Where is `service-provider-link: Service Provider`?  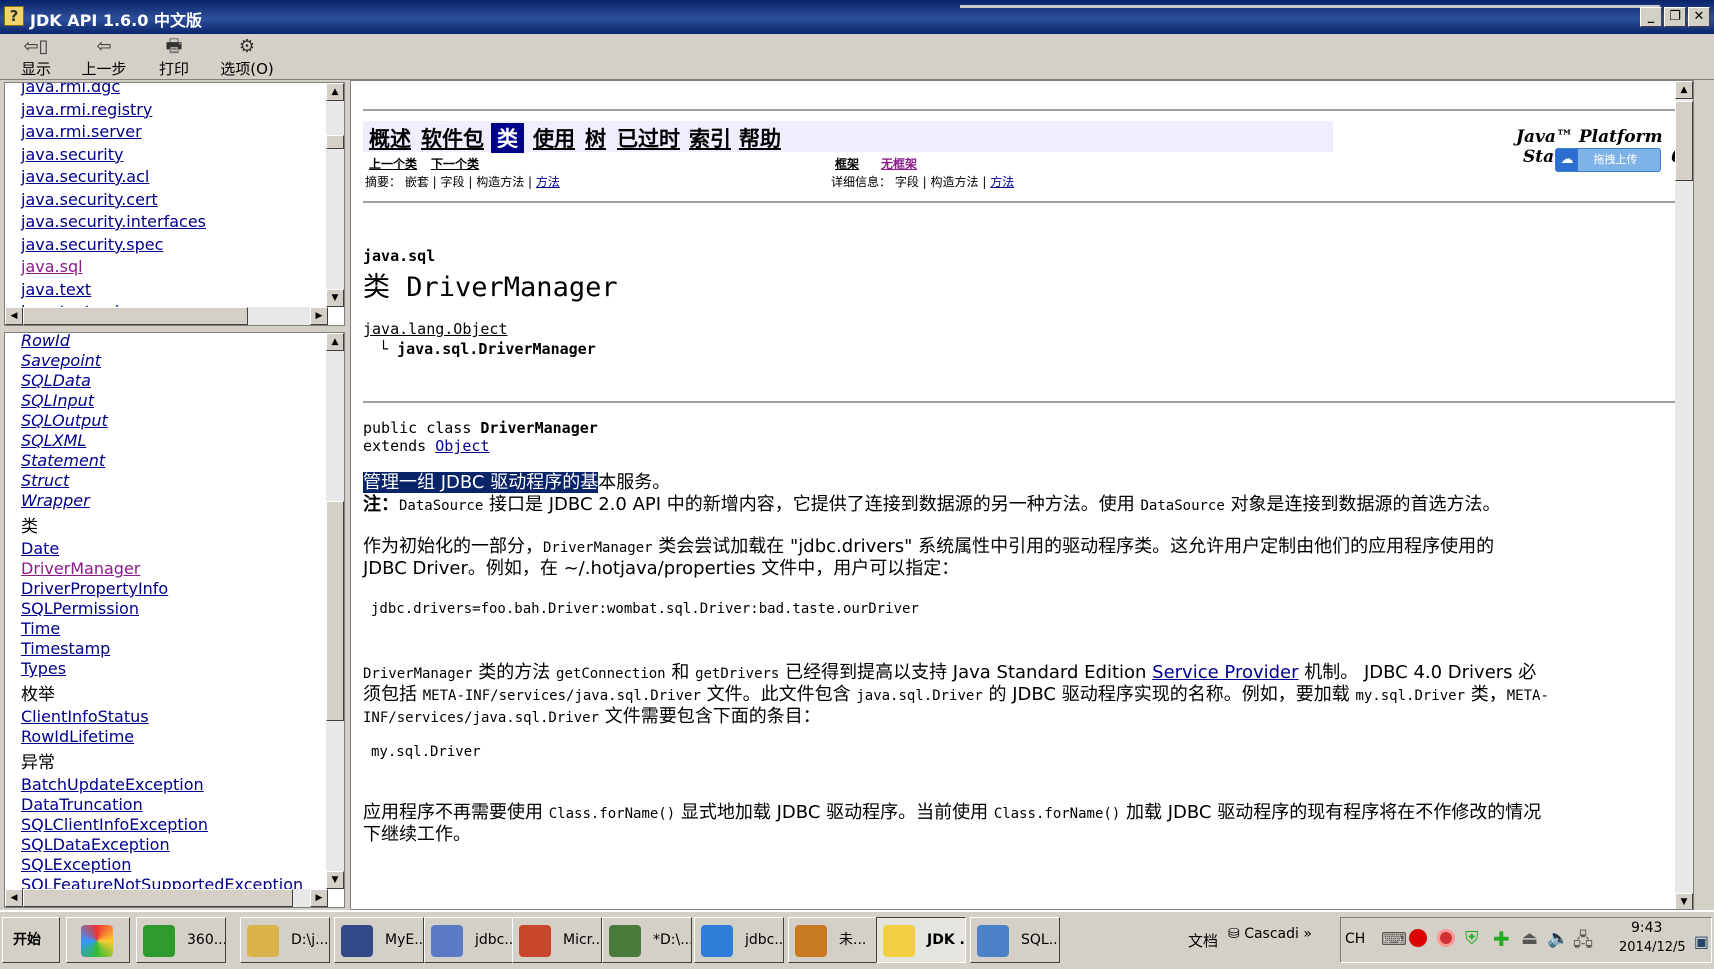
service-provider-link: Service Provider is located at coordinates (1225, 672).